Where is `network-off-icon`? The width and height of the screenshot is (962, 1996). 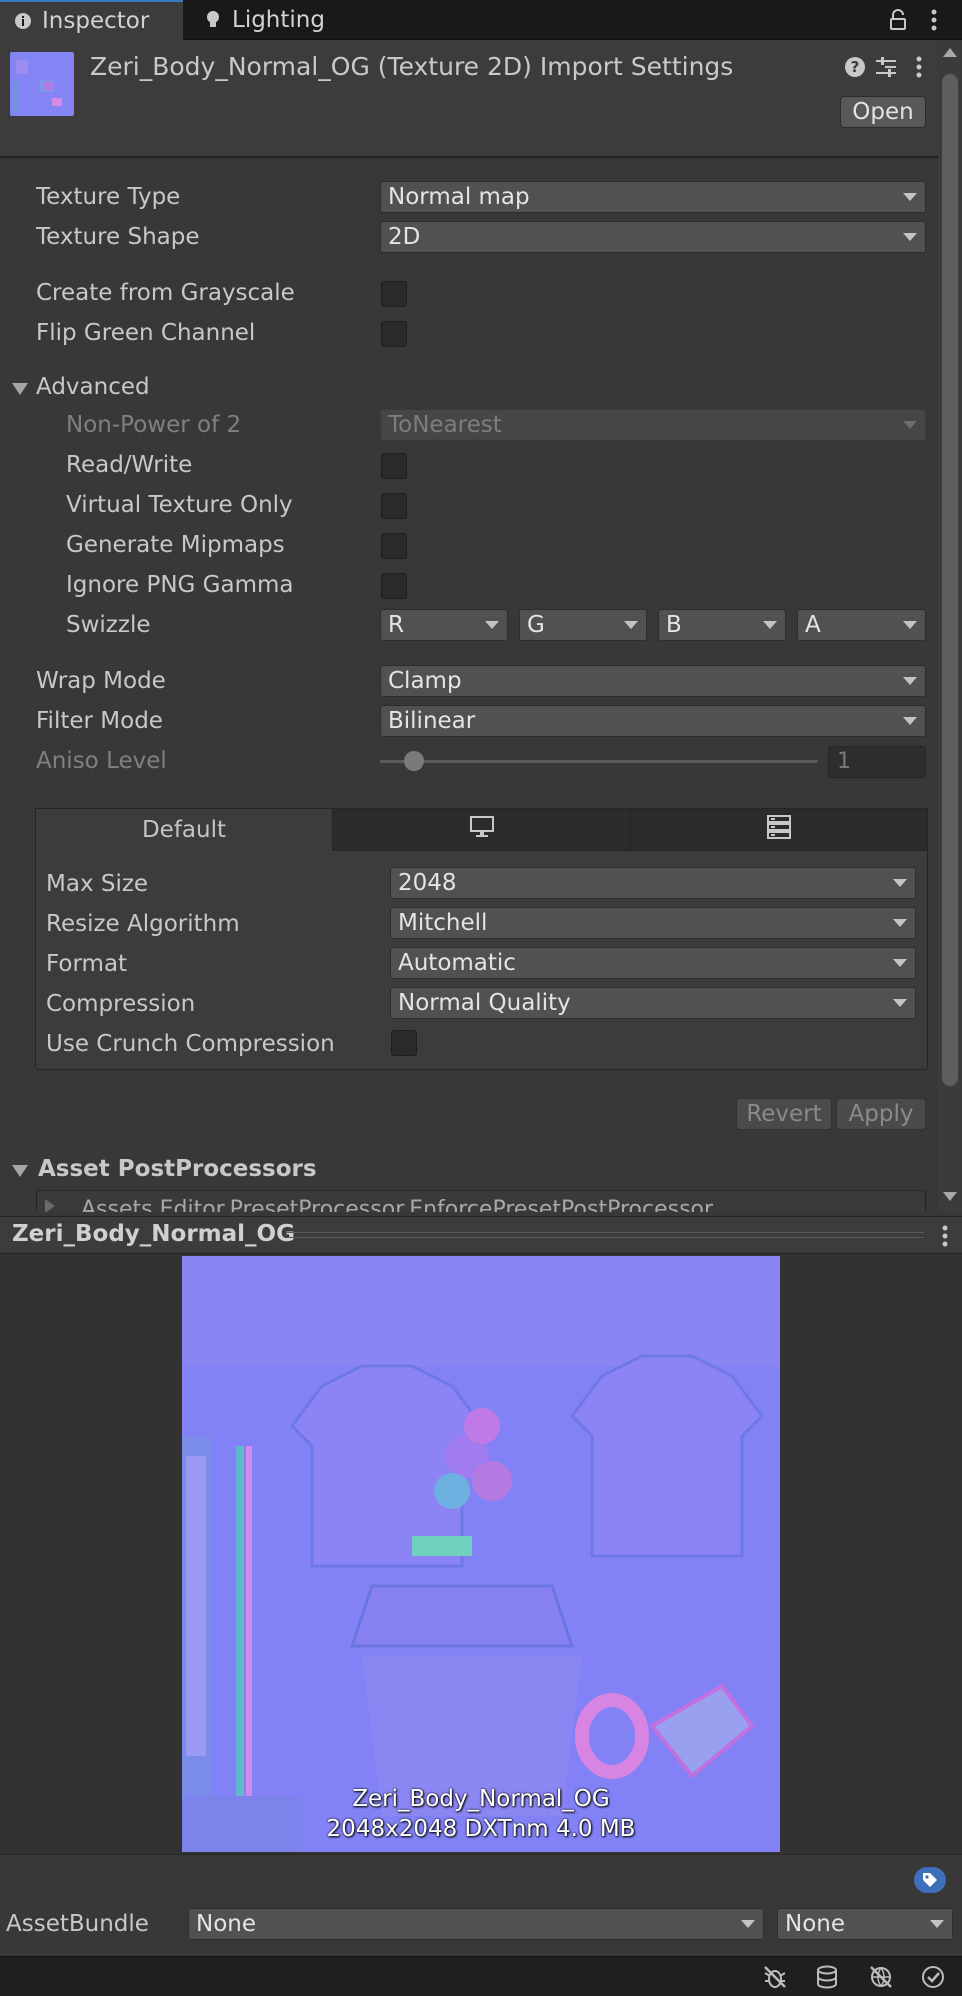
network-off-icon is located at coordinates (881, 1977).